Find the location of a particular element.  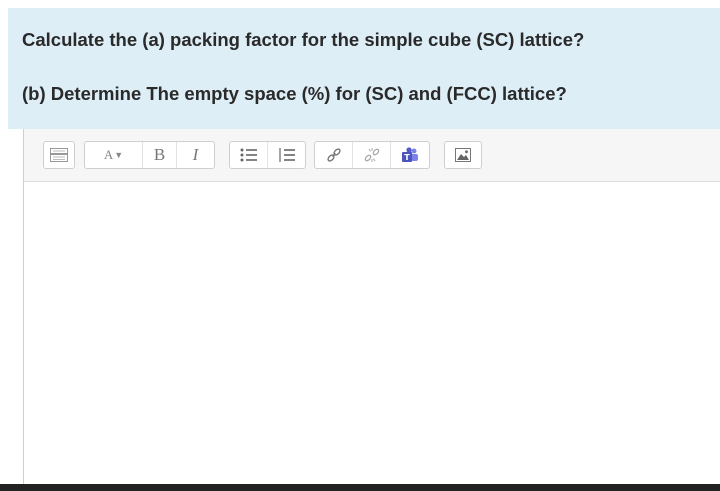

image-icon is located at coordinates (463, 155).